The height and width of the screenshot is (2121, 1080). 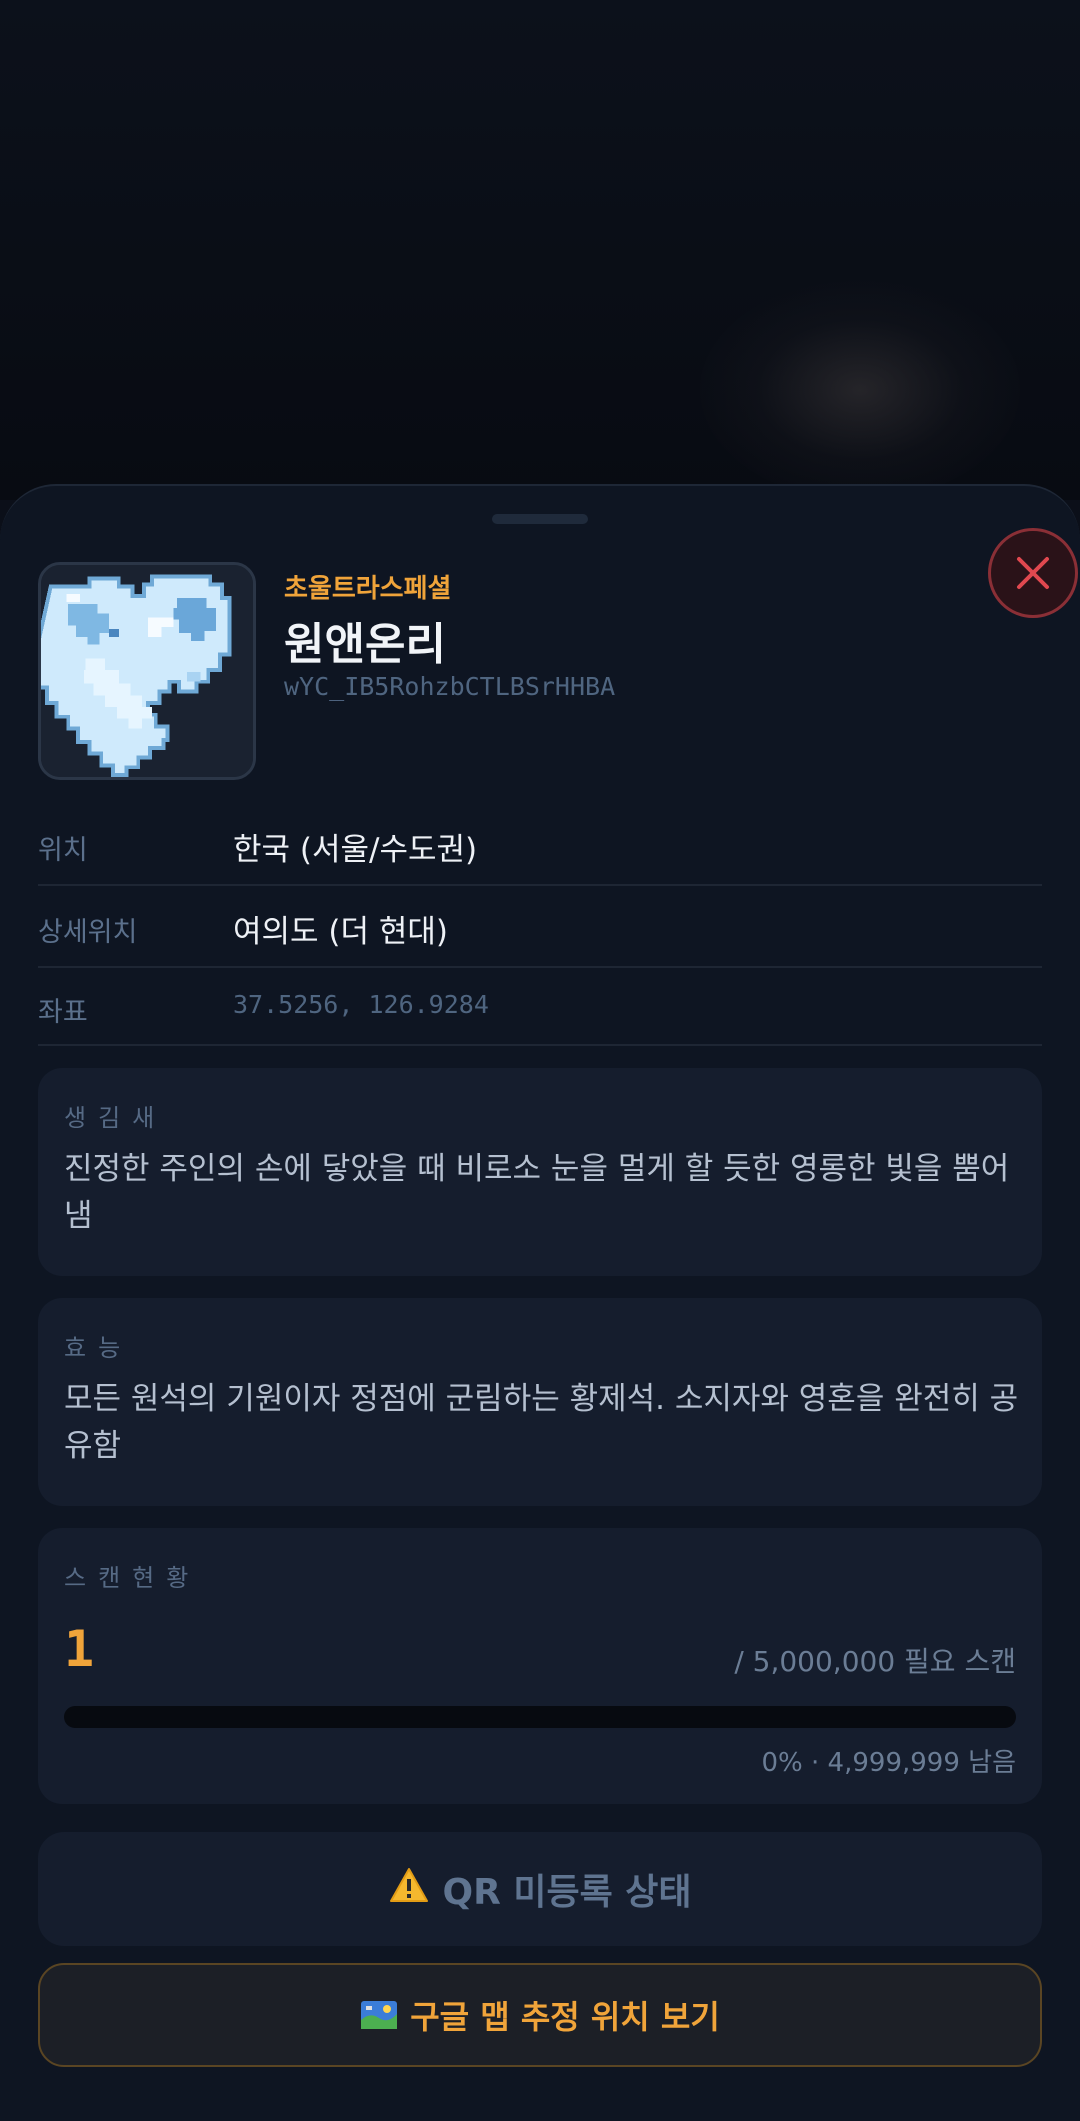 What do you see at coordinates (860, 390) in the screenshot?
I see `backdrop-glow` at bounding box center [860, 390].